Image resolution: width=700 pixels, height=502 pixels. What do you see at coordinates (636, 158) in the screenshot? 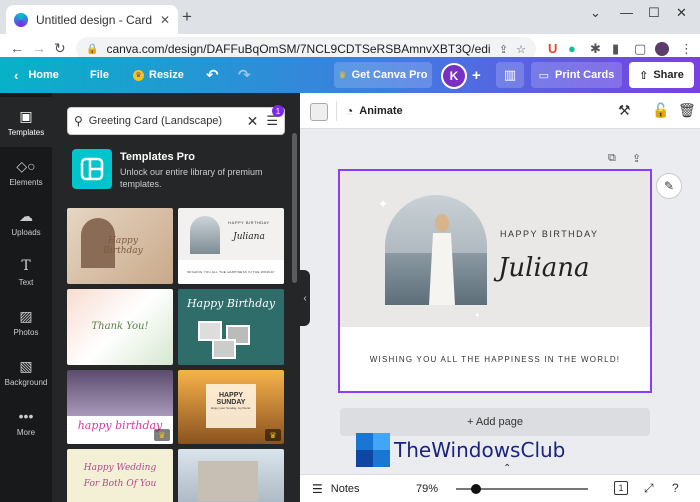
I see `add-page-icon: ⇪` at bounding box center [636, 158].